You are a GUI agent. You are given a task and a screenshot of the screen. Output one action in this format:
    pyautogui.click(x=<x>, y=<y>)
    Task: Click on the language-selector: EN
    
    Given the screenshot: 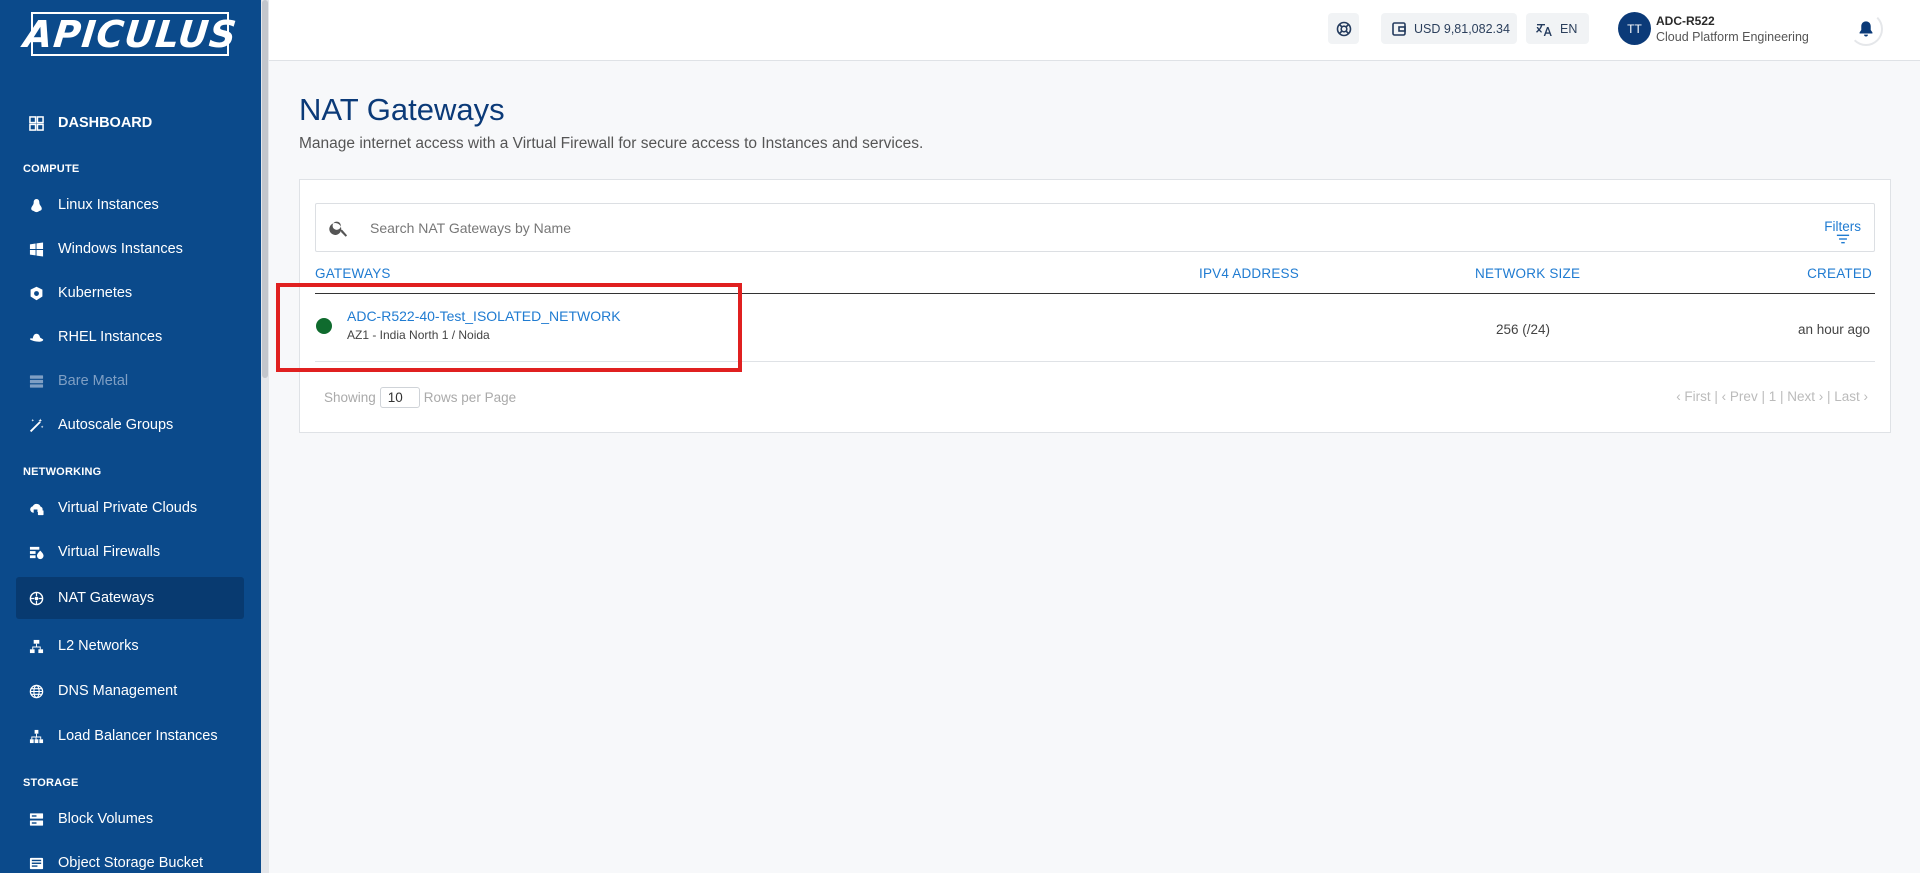 What is the action you would take?
    pyautogui.click(x=1557, y=28)
    